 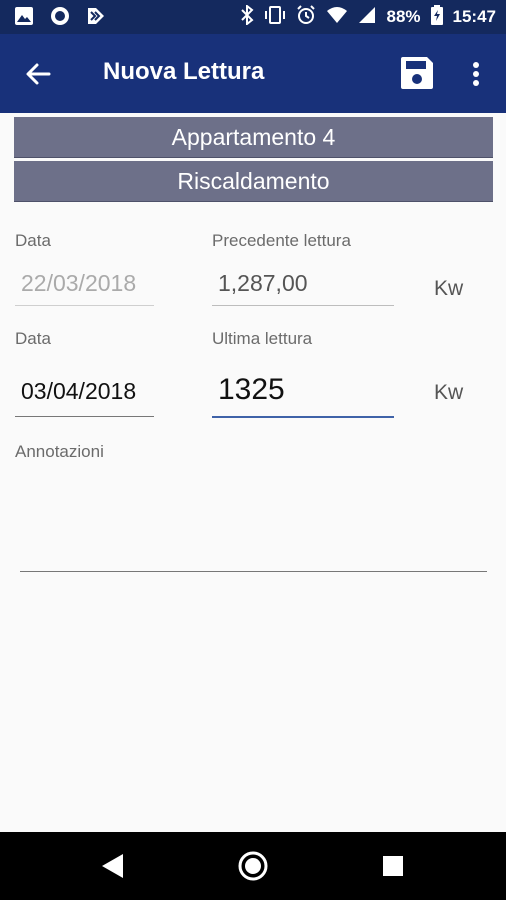 What do you see at coordinates (59, 451) in the screenshot?
I see `notes-label: Annotazioni` at bounding box center [59, 451].